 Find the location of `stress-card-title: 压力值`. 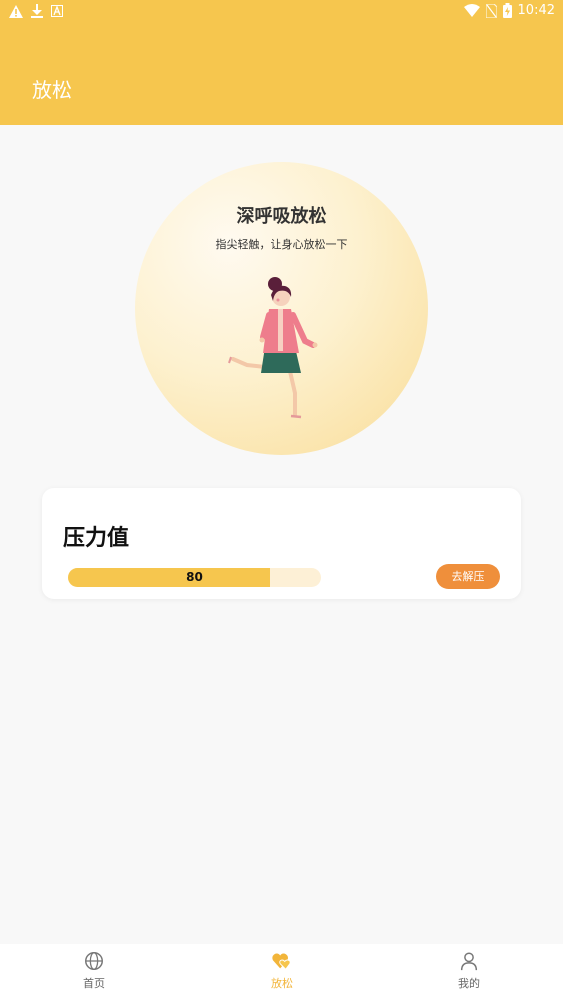

stress-card-title: 压力值 is located at coordinates (96, 538).